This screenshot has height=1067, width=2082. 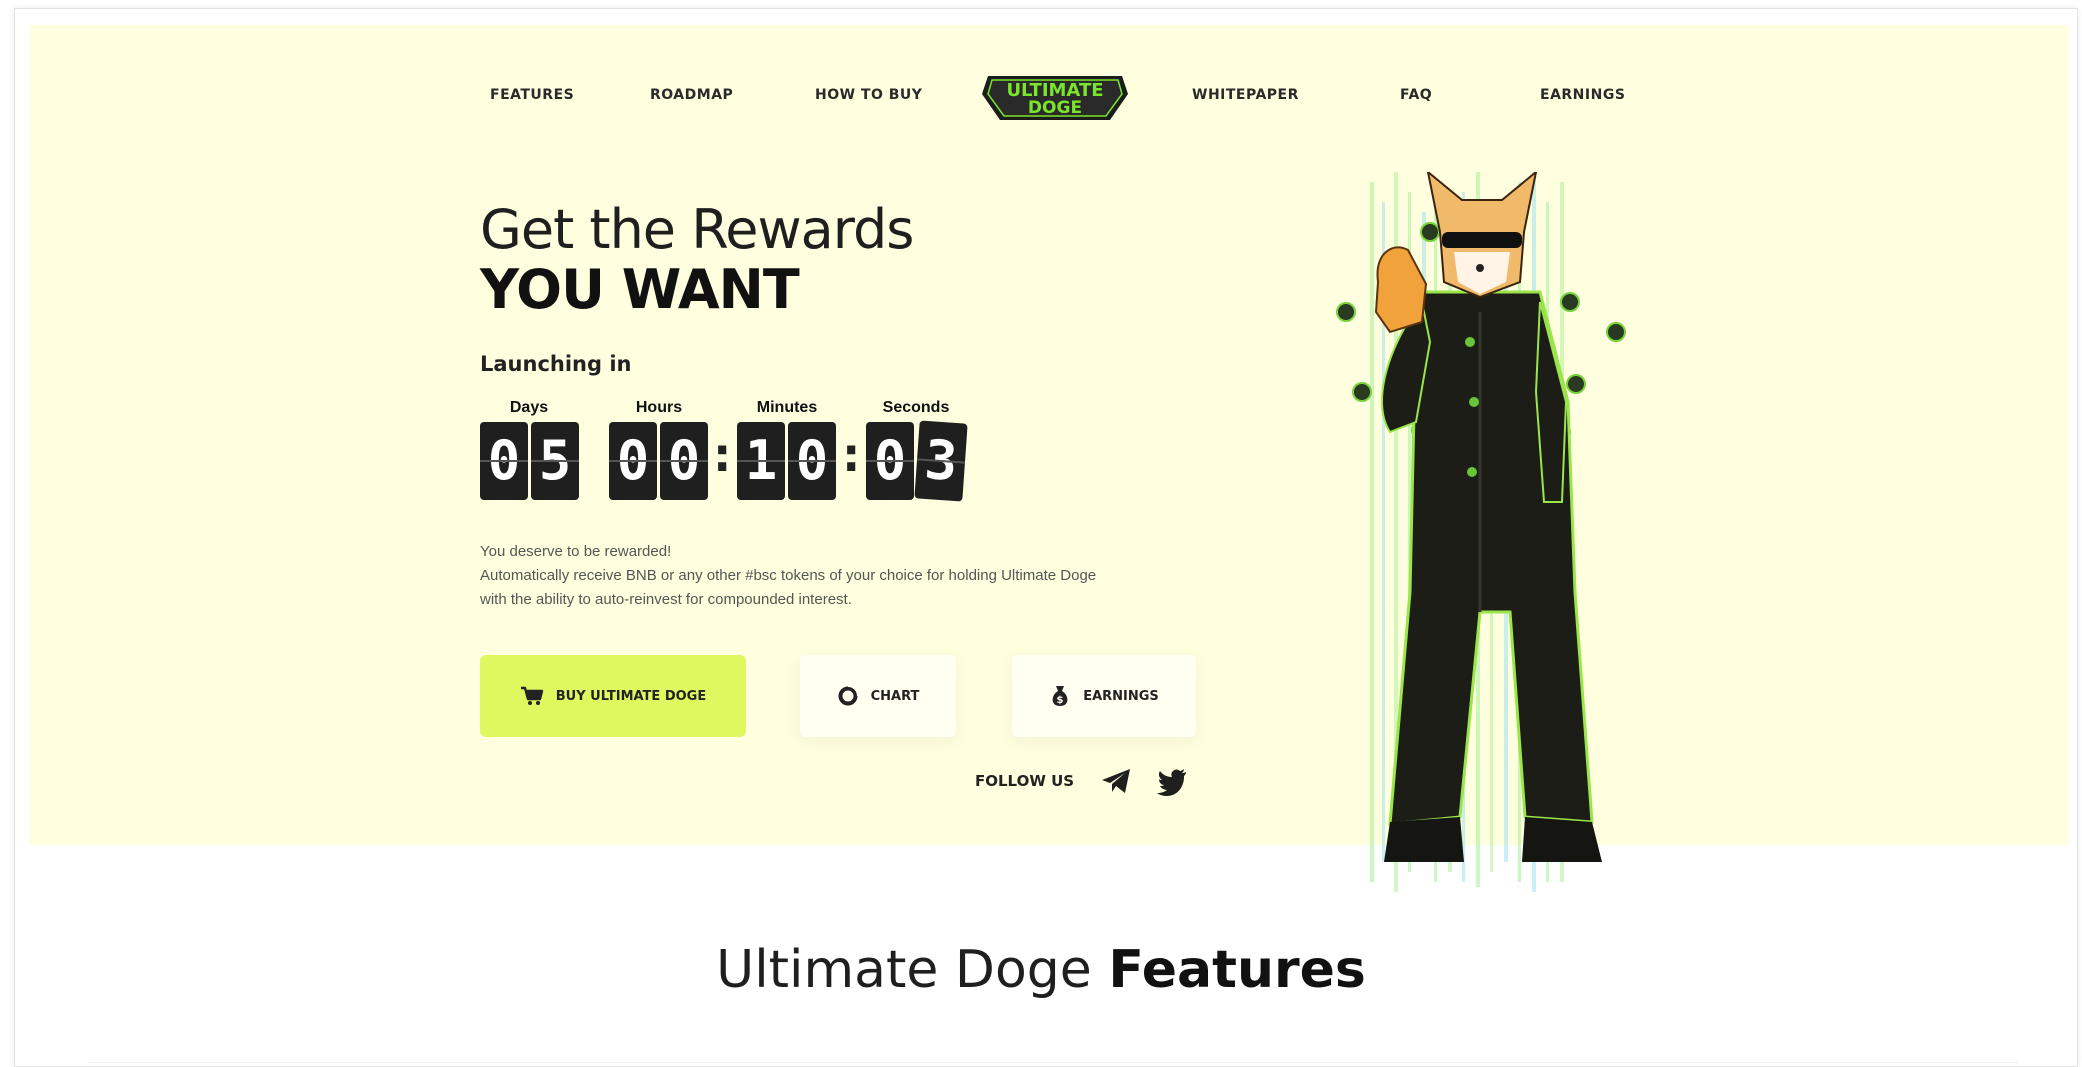 I want to click on countdown-label-days: Days, so click(x=529, y=407).